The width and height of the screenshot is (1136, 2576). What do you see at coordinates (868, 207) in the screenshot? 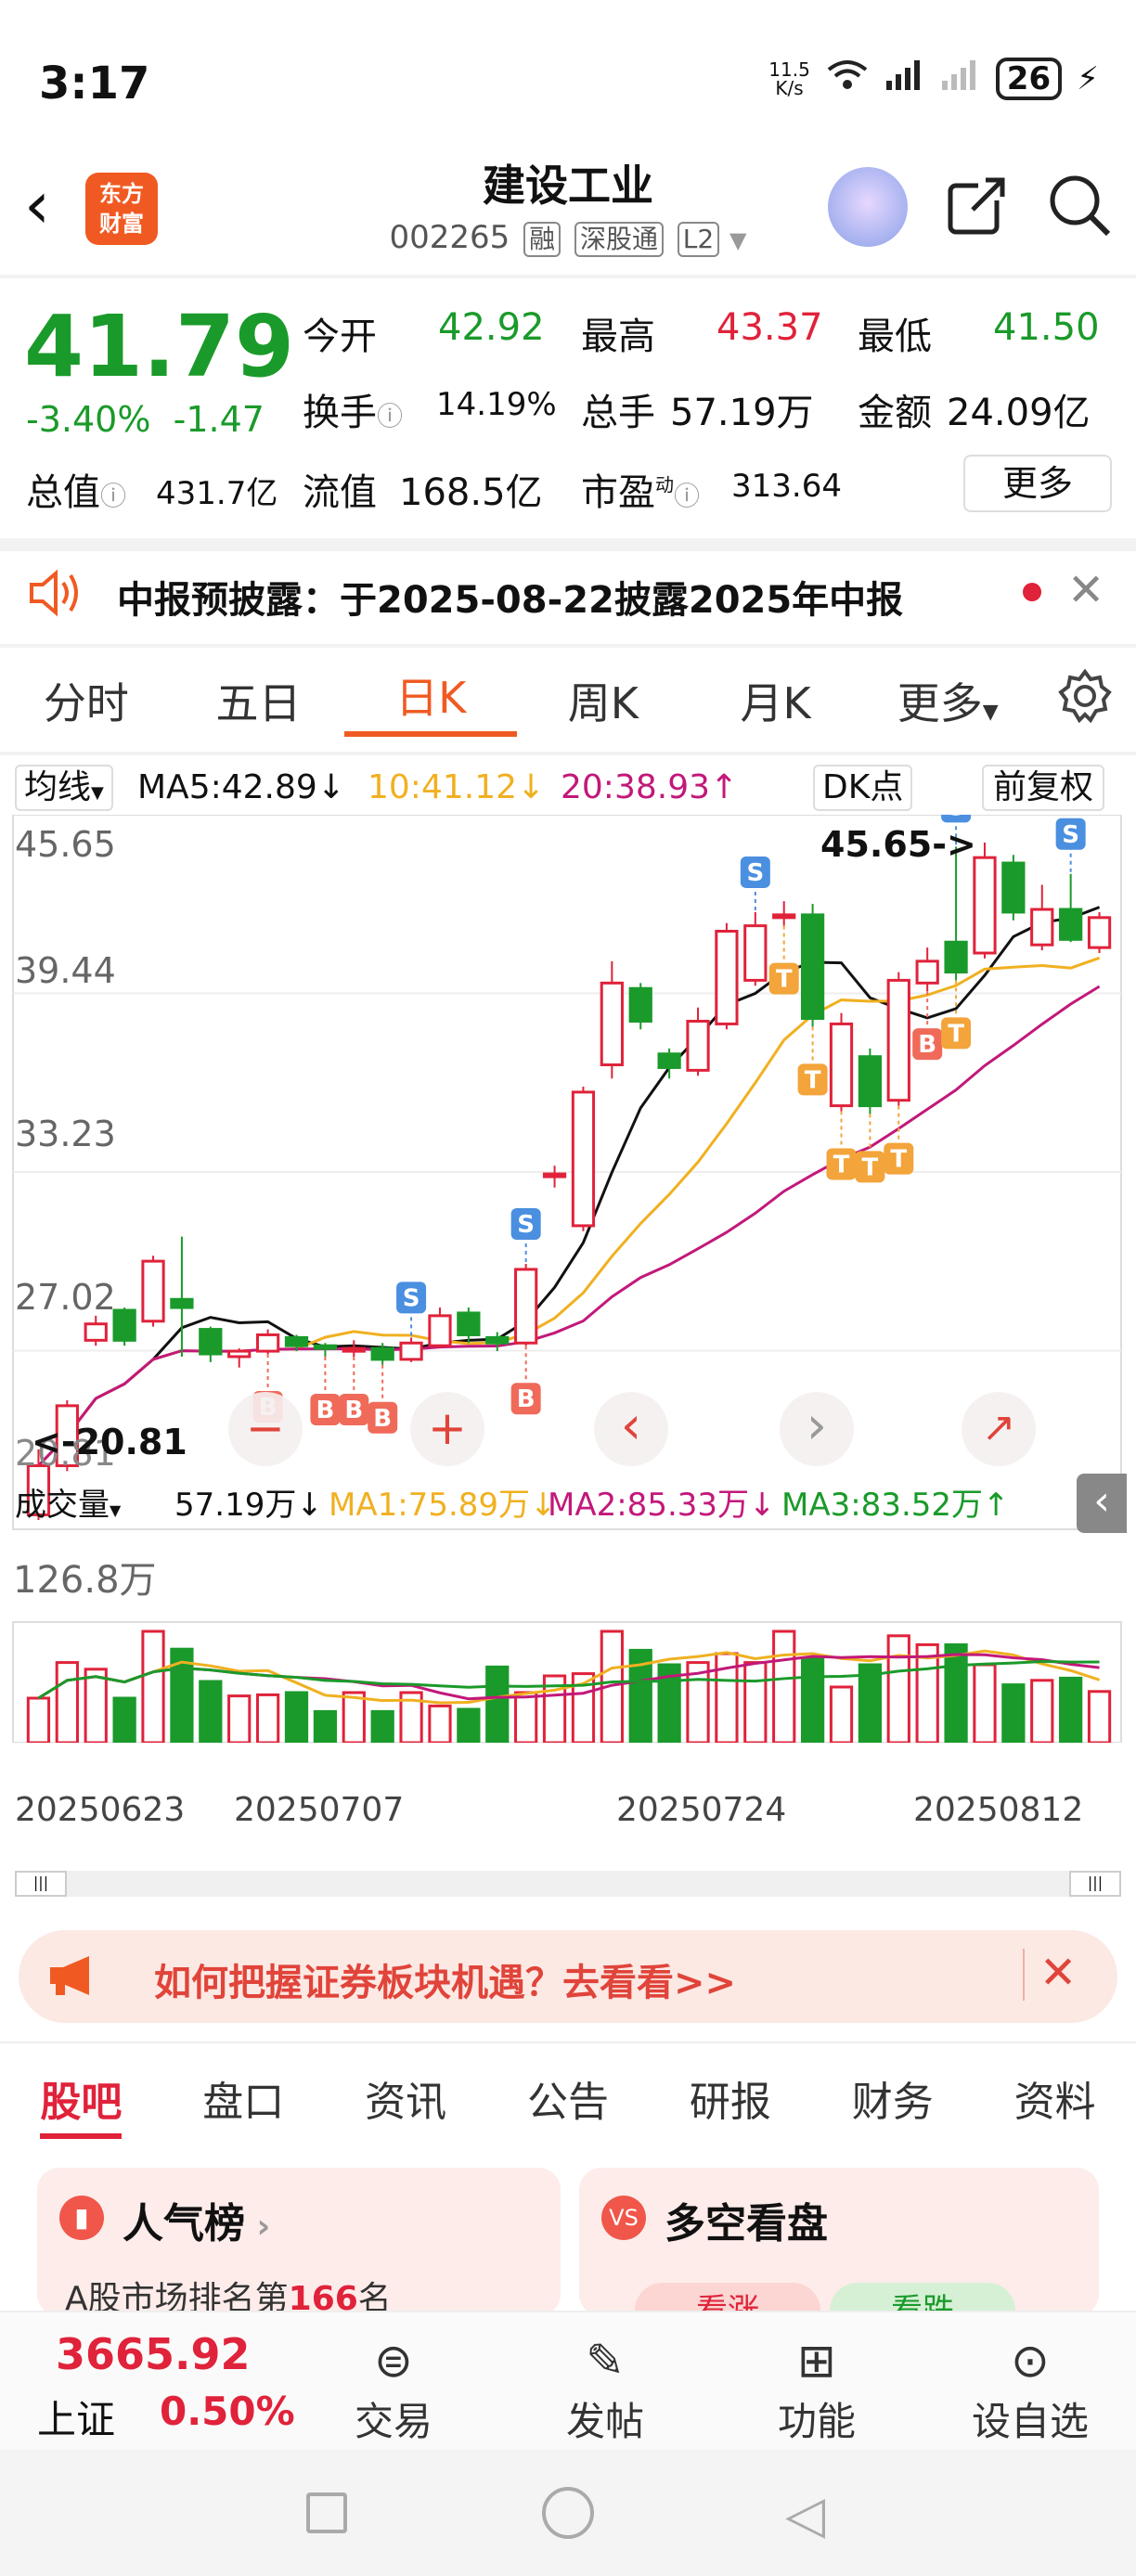
I see `assistant-avatar-icon` at bounding box center [868, 207].